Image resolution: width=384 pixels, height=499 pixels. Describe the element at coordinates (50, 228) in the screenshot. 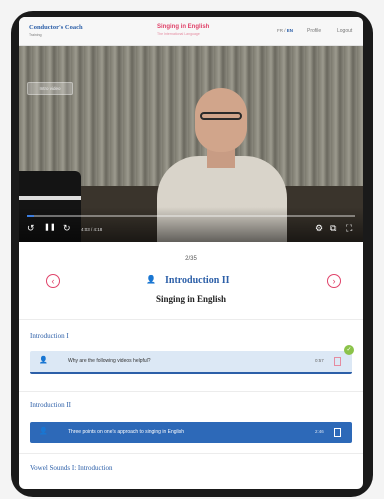

I see `pause-icon: ❚❚` at that location.